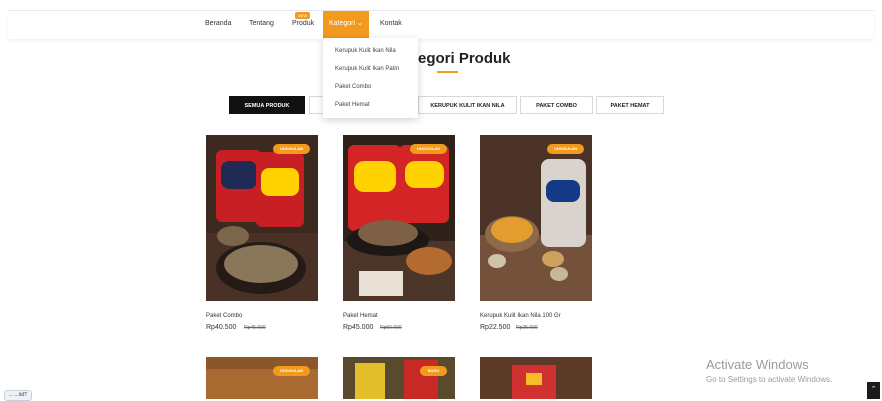 Image resolution: width=882 pixels, height=401 pixels. Describe the element at coordinates (399, 378) in the screenshot. I see `product-image: BARU` at that location.